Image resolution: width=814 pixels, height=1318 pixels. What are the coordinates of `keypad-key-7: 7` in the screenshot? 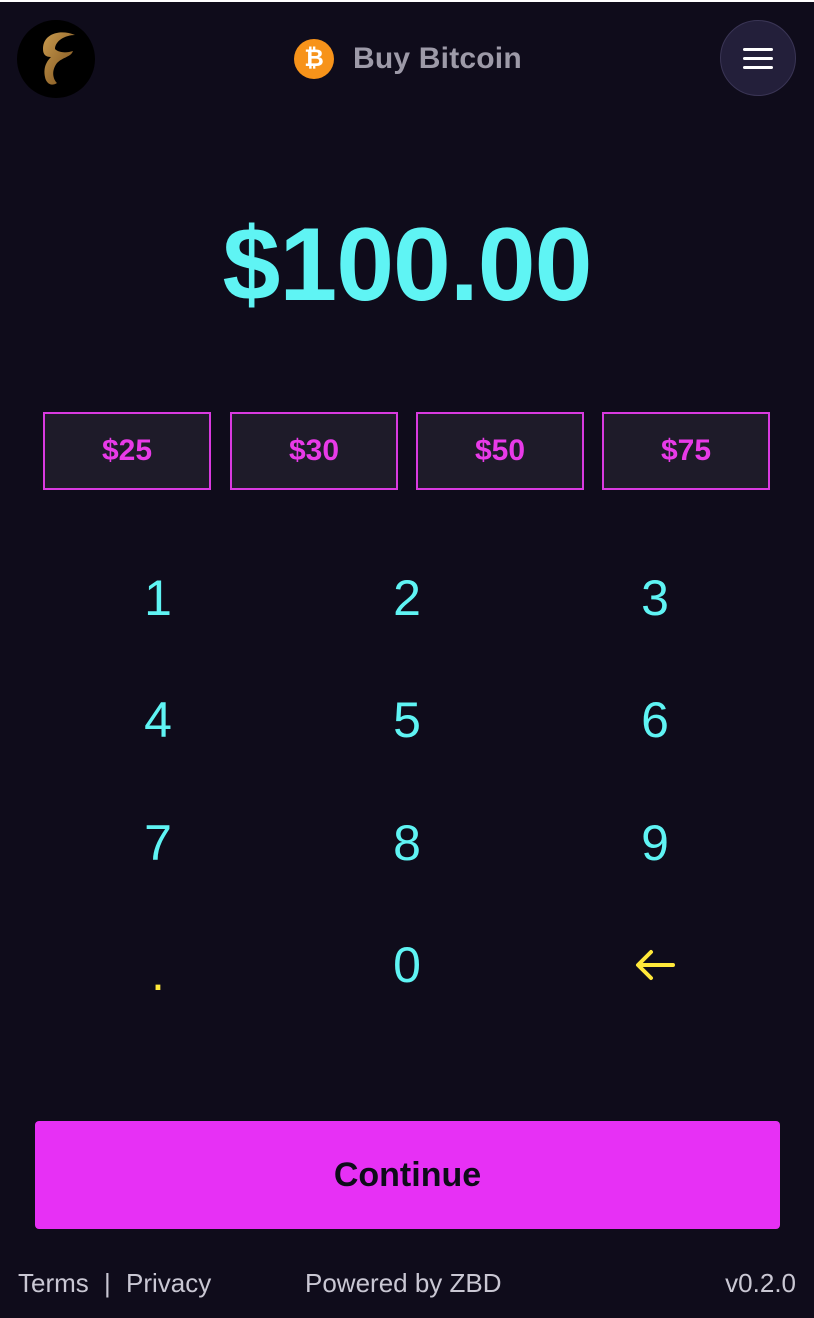 It's located at (158, 843).